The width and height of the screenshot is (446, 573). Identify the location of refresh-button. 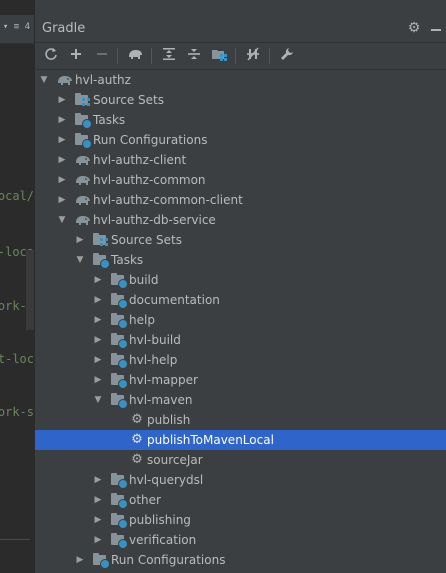
(51, 56).